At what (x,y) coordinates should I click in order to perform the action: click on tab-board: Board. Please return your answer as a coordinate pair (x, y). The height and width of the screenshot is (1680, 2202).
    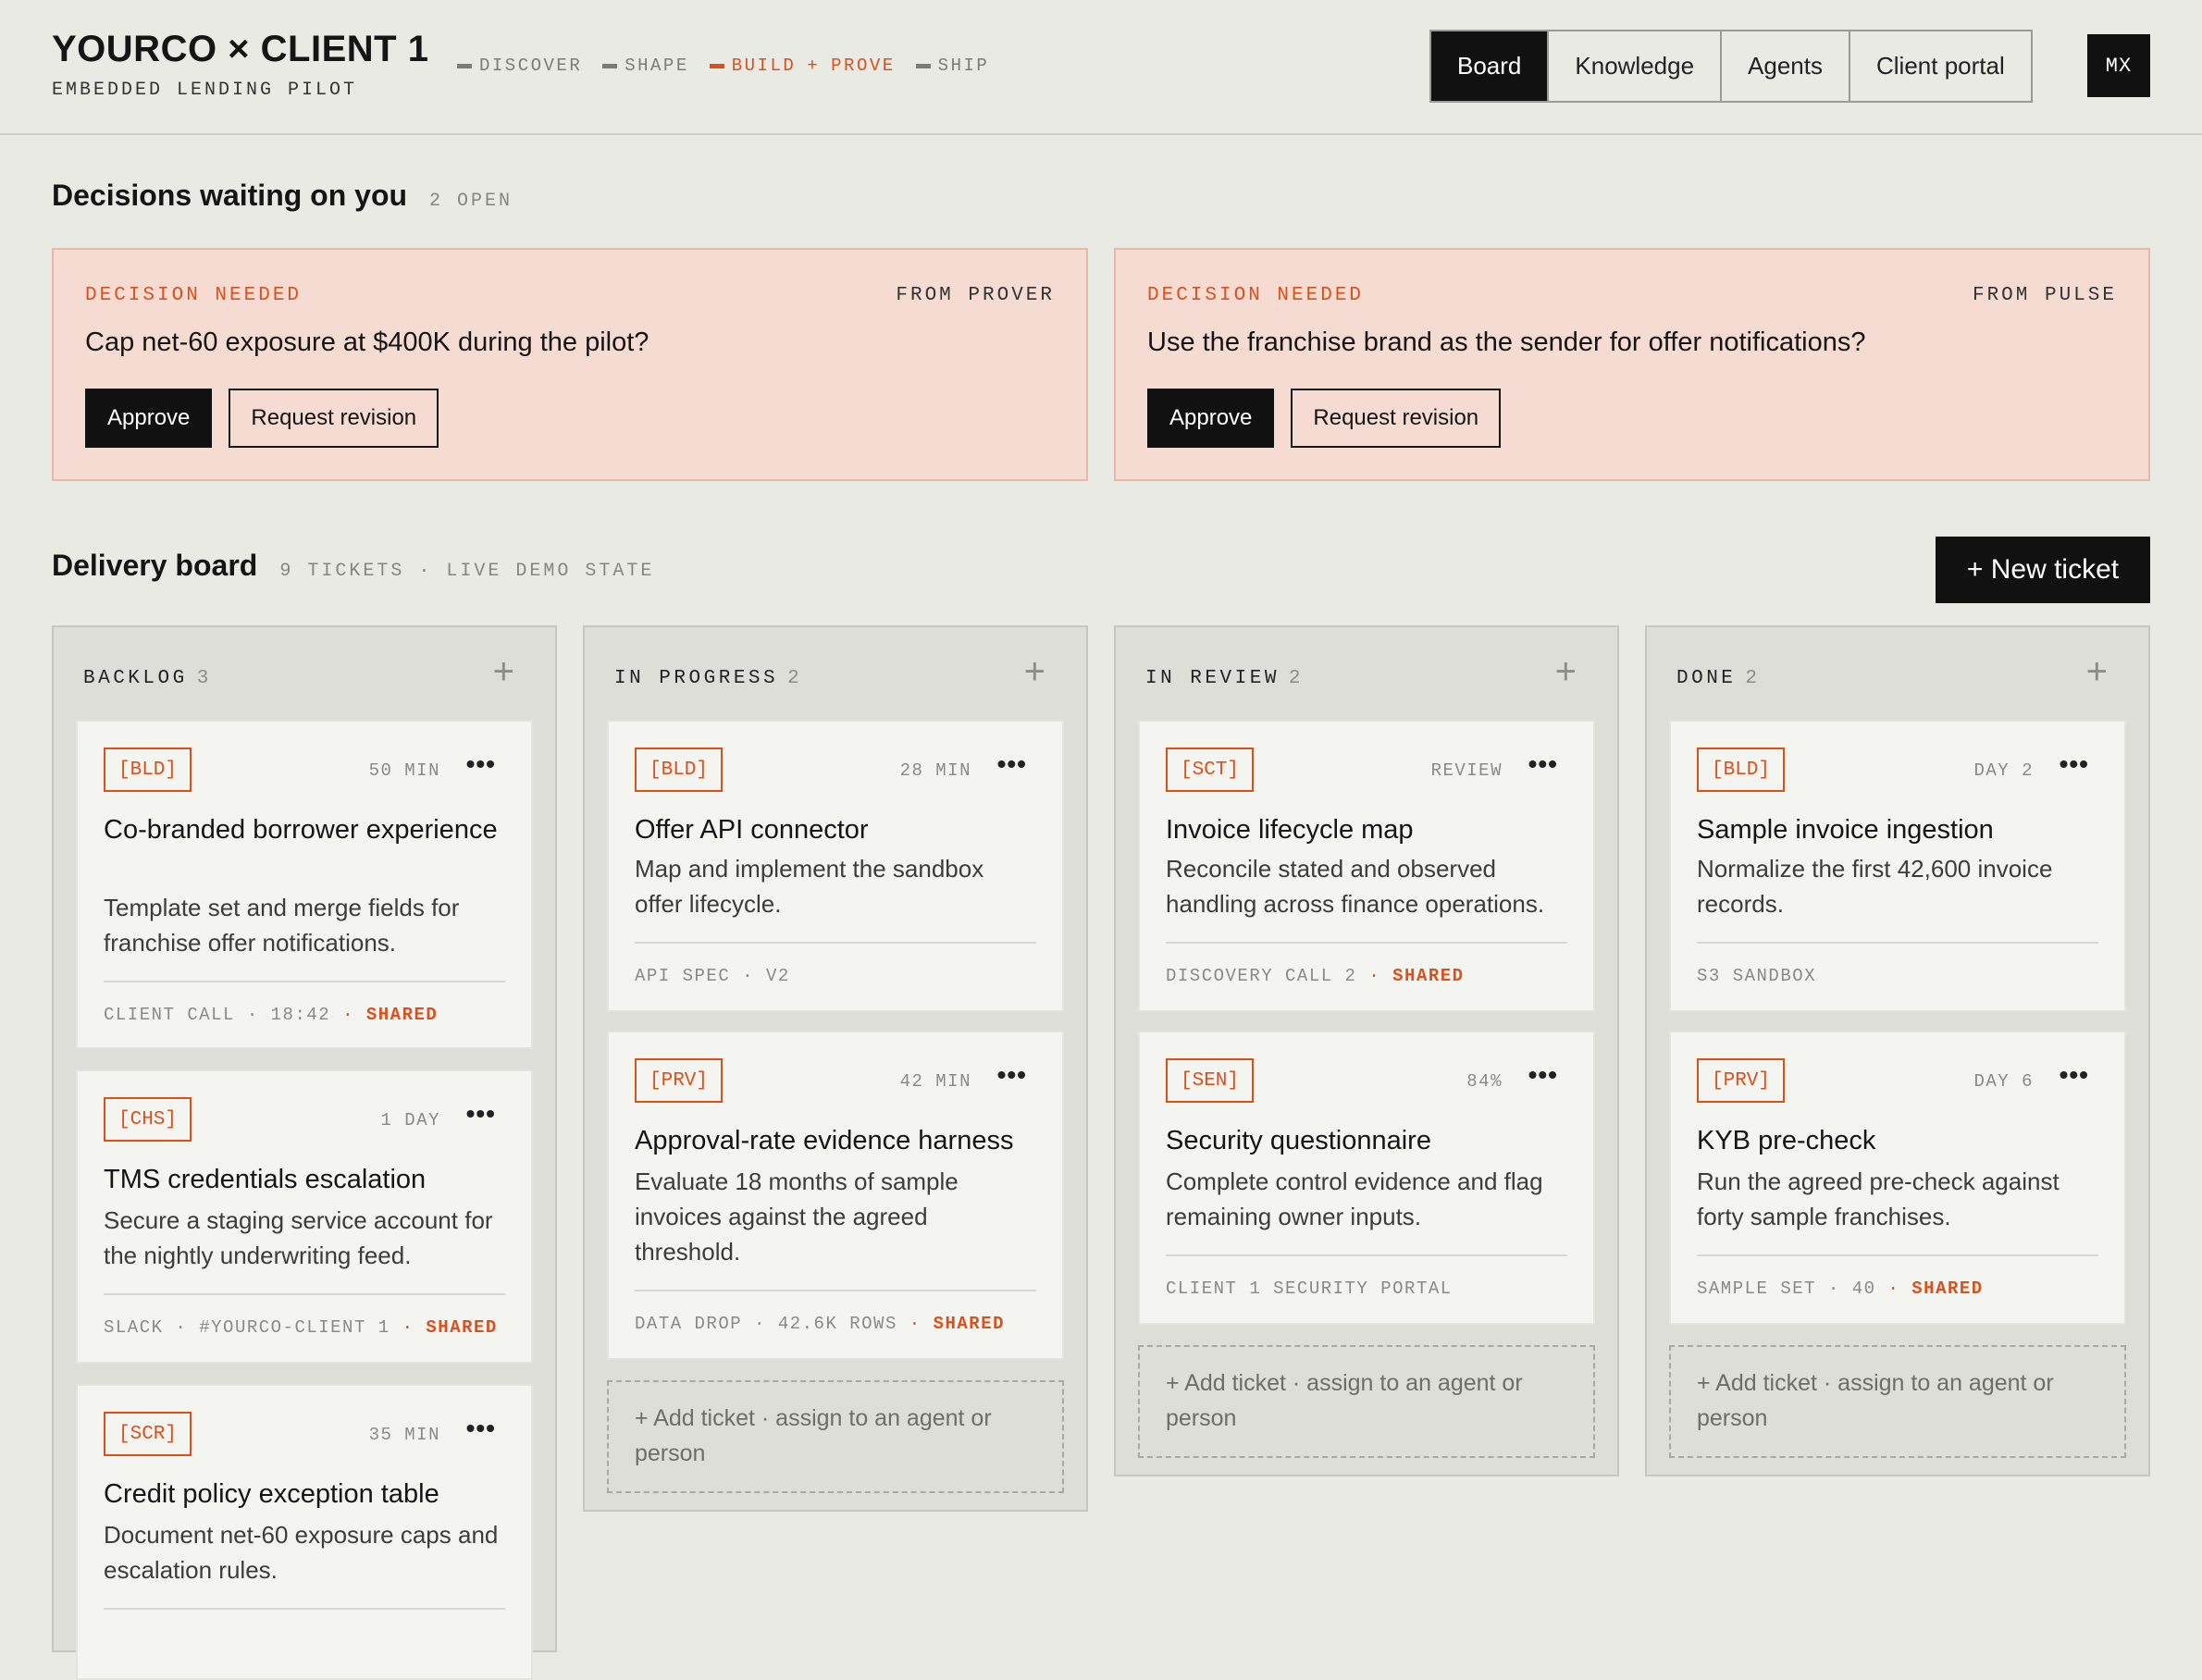
    Looking at the image, I should click on (1490, 66).